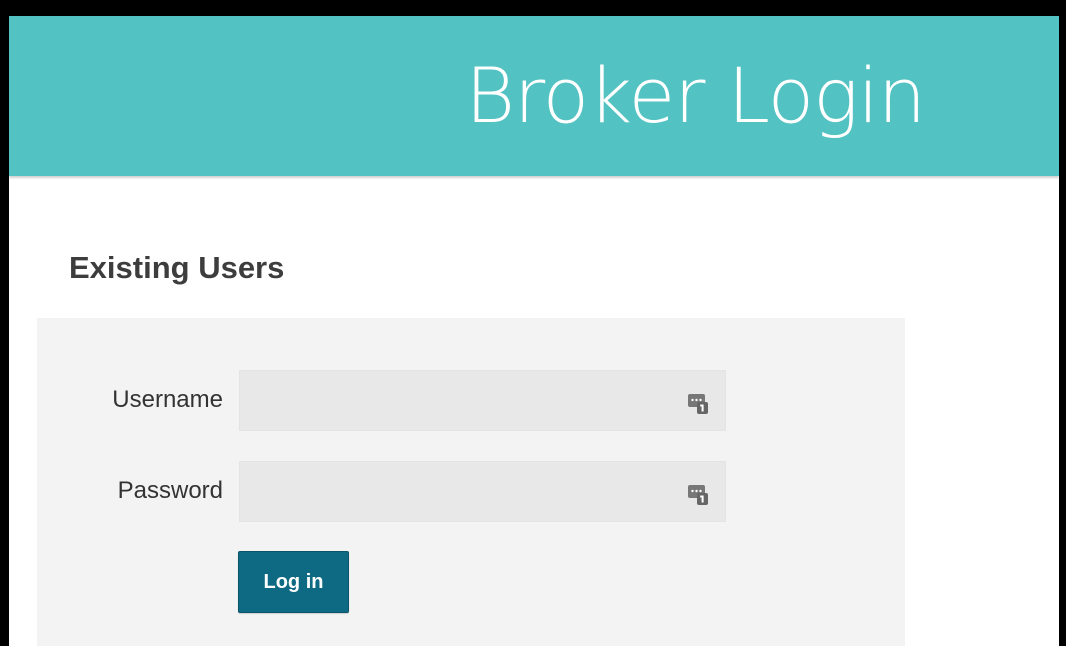 Image resolution: width=1066 pixels, height=646 pixels. I want to click on username-label: Username, so click(167, 399).